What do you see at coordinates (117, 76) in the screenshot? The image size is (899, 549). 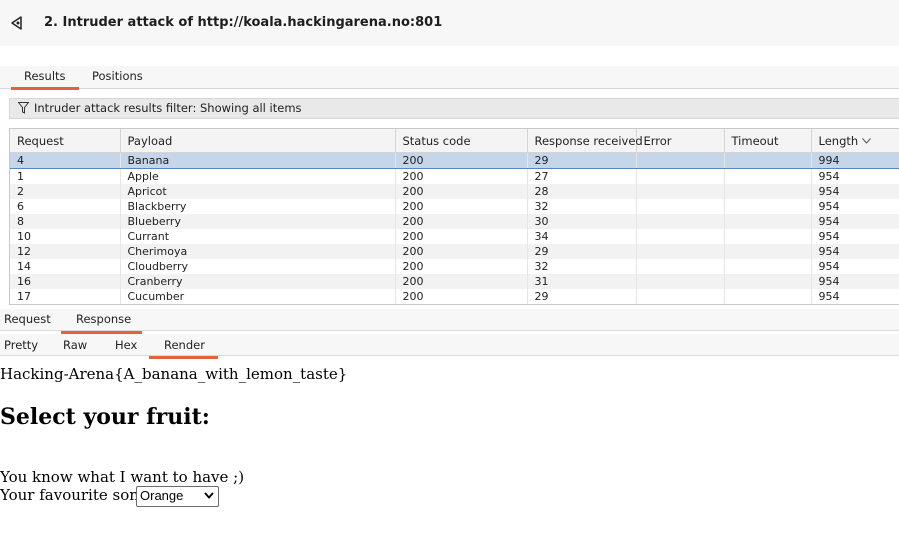 I see `tab-positions: Positions` at bounding box center [117, 76].